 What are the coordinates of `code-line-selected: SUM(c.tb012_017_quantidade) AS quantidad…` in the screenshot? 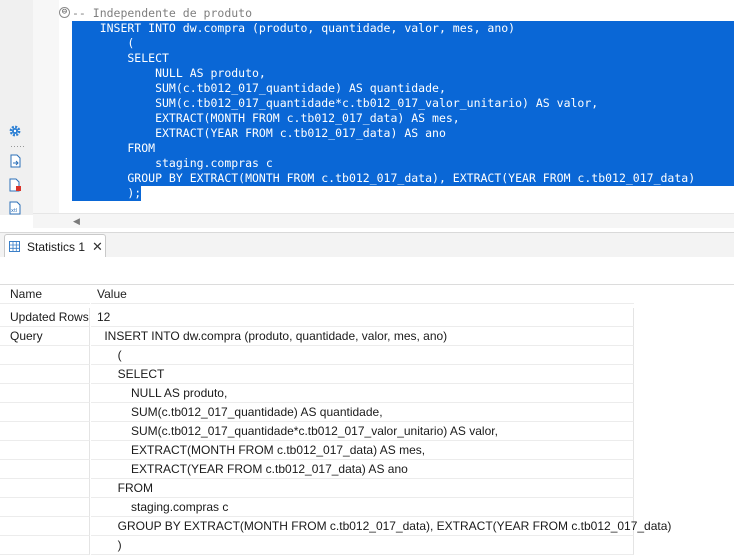 It's located at (403, 88).